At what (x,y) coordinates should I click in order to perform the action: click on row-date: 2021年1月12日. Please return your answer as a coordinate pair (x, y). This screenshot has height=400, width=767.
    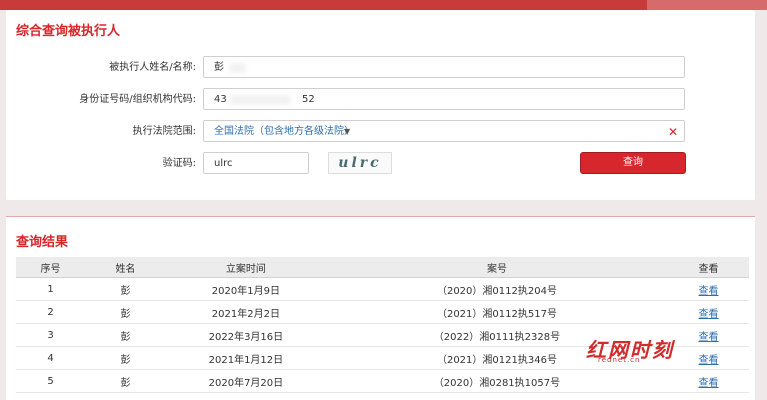
    Looking at the image, I should click on (245, 358).